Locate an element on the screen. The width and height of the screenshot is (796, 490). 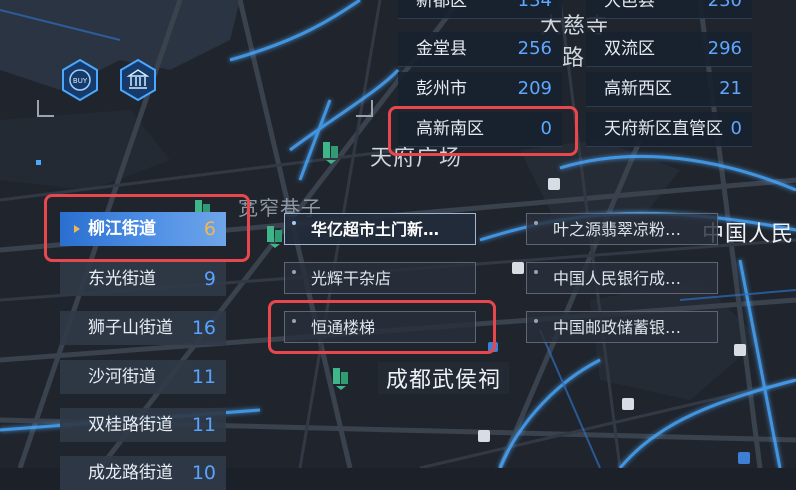
district-cell: 天府新区直管区 0 is located at coordinates (669, 129).